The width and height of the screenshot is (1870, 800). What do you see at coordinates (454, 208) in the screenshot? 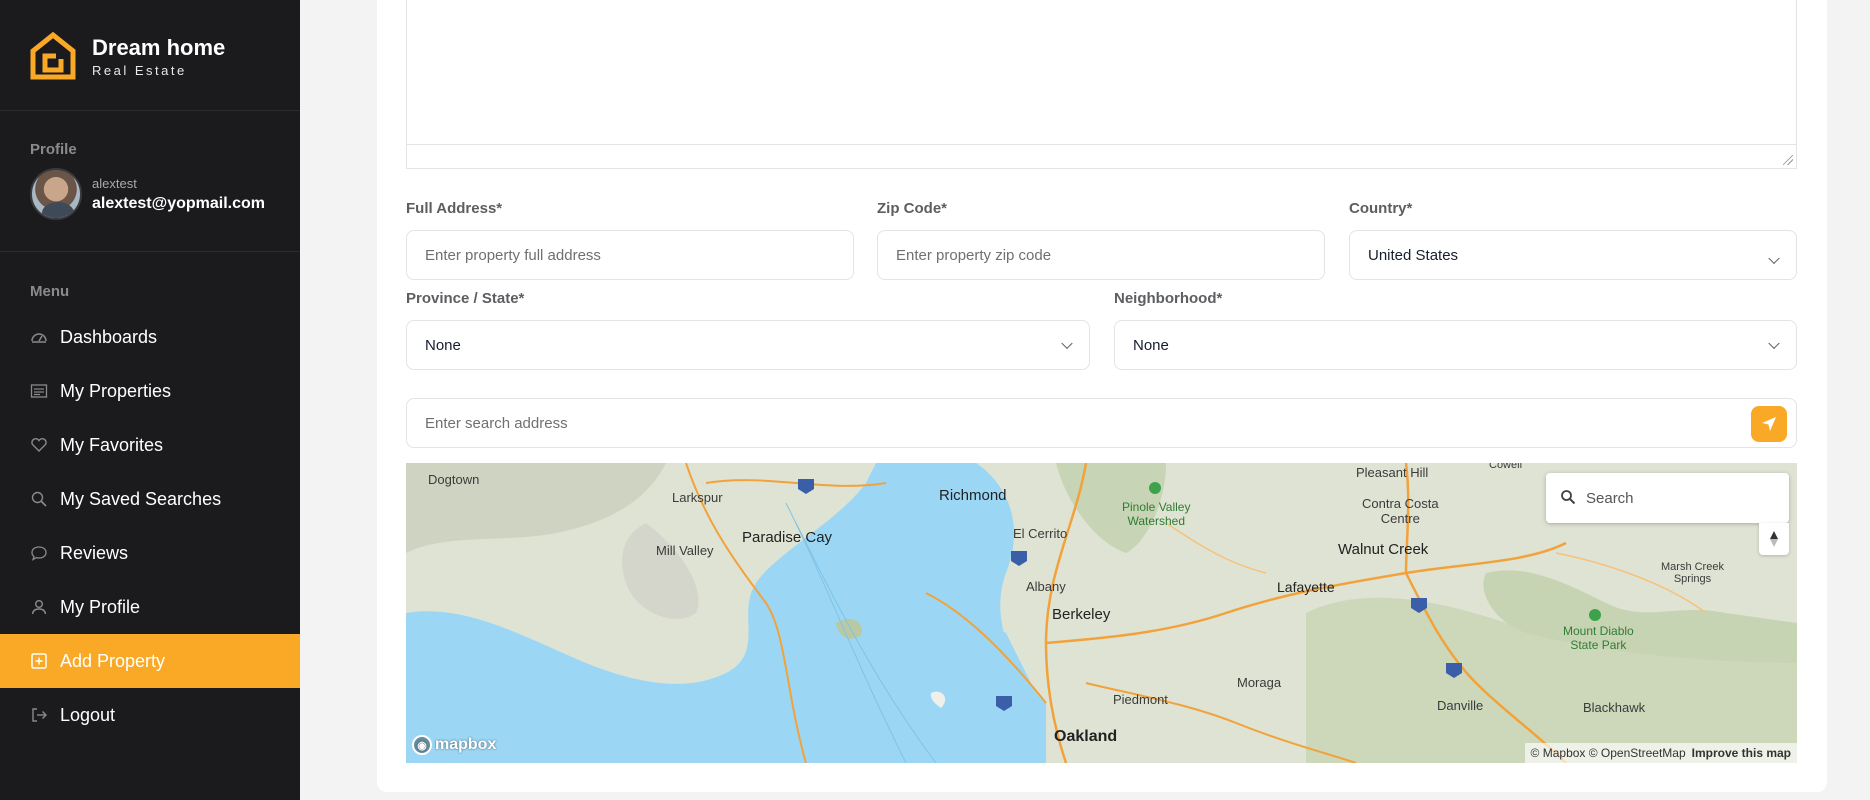
I see `full-address-label: Full Address*` at bounding box center [454, 208].